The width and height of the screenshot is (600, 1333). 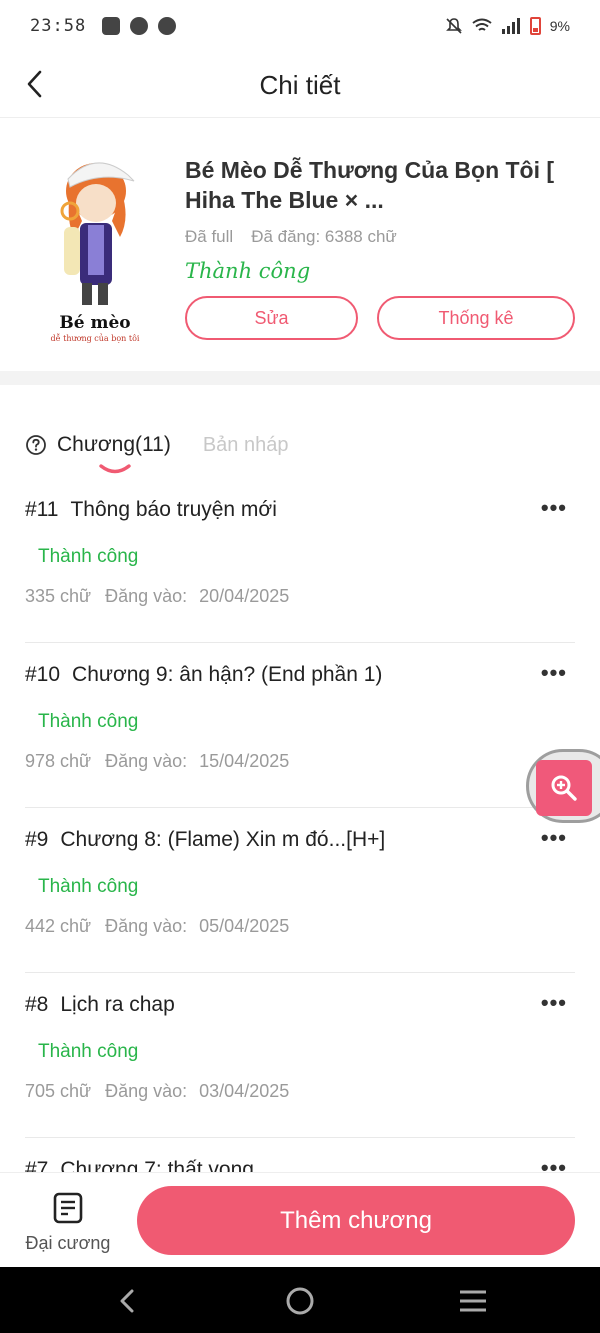 I want to click on cover-artwork, so click(x=97, y=233).